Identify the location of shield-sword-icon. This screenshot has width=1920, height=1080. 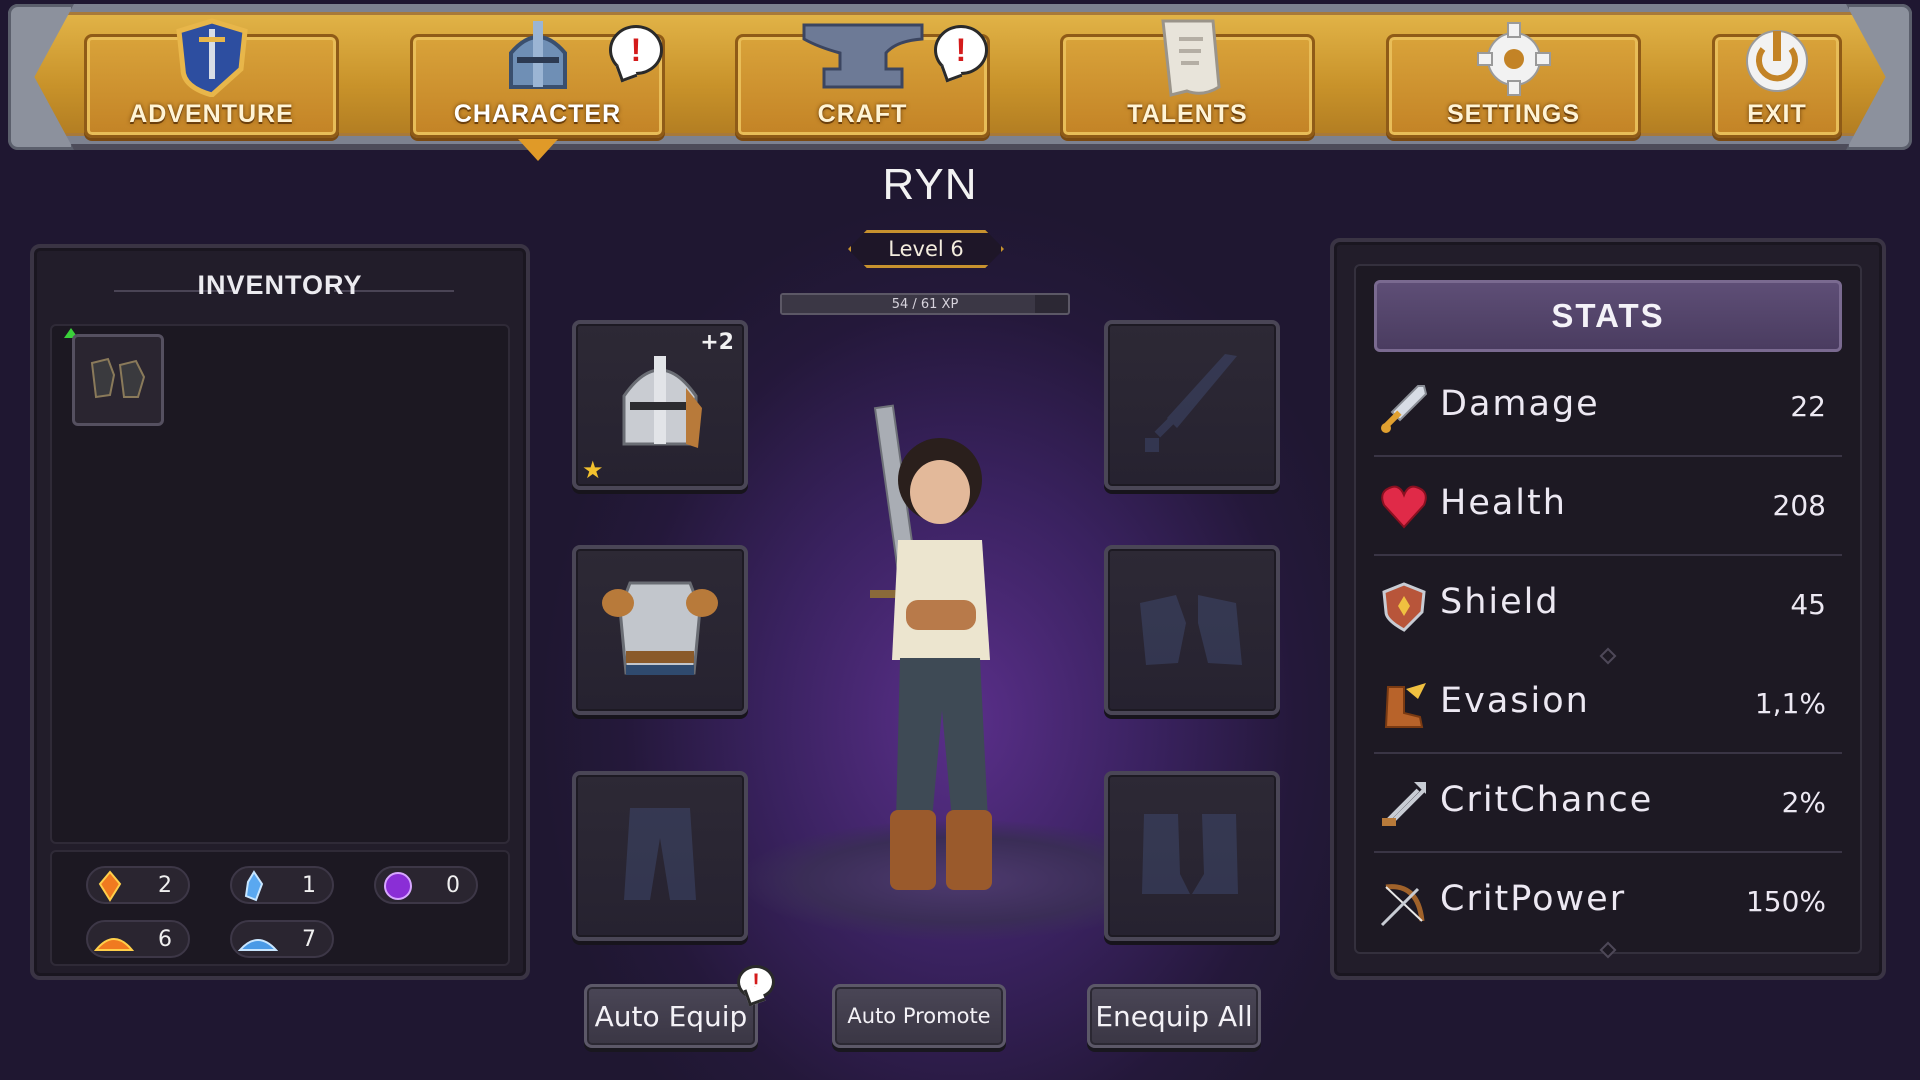
(212, 59).